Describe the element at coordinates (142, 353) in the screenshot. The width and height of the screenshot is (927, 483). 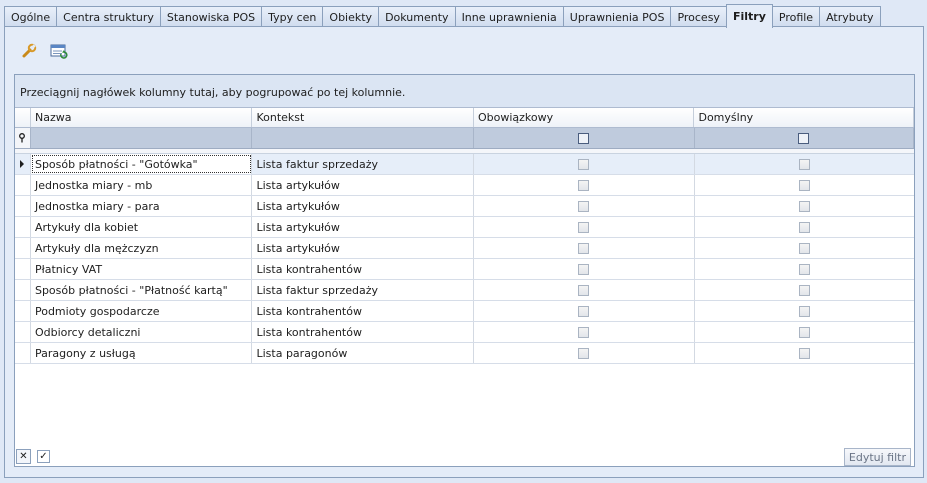
I see `cell-name: Paragony z usługą` at that location.